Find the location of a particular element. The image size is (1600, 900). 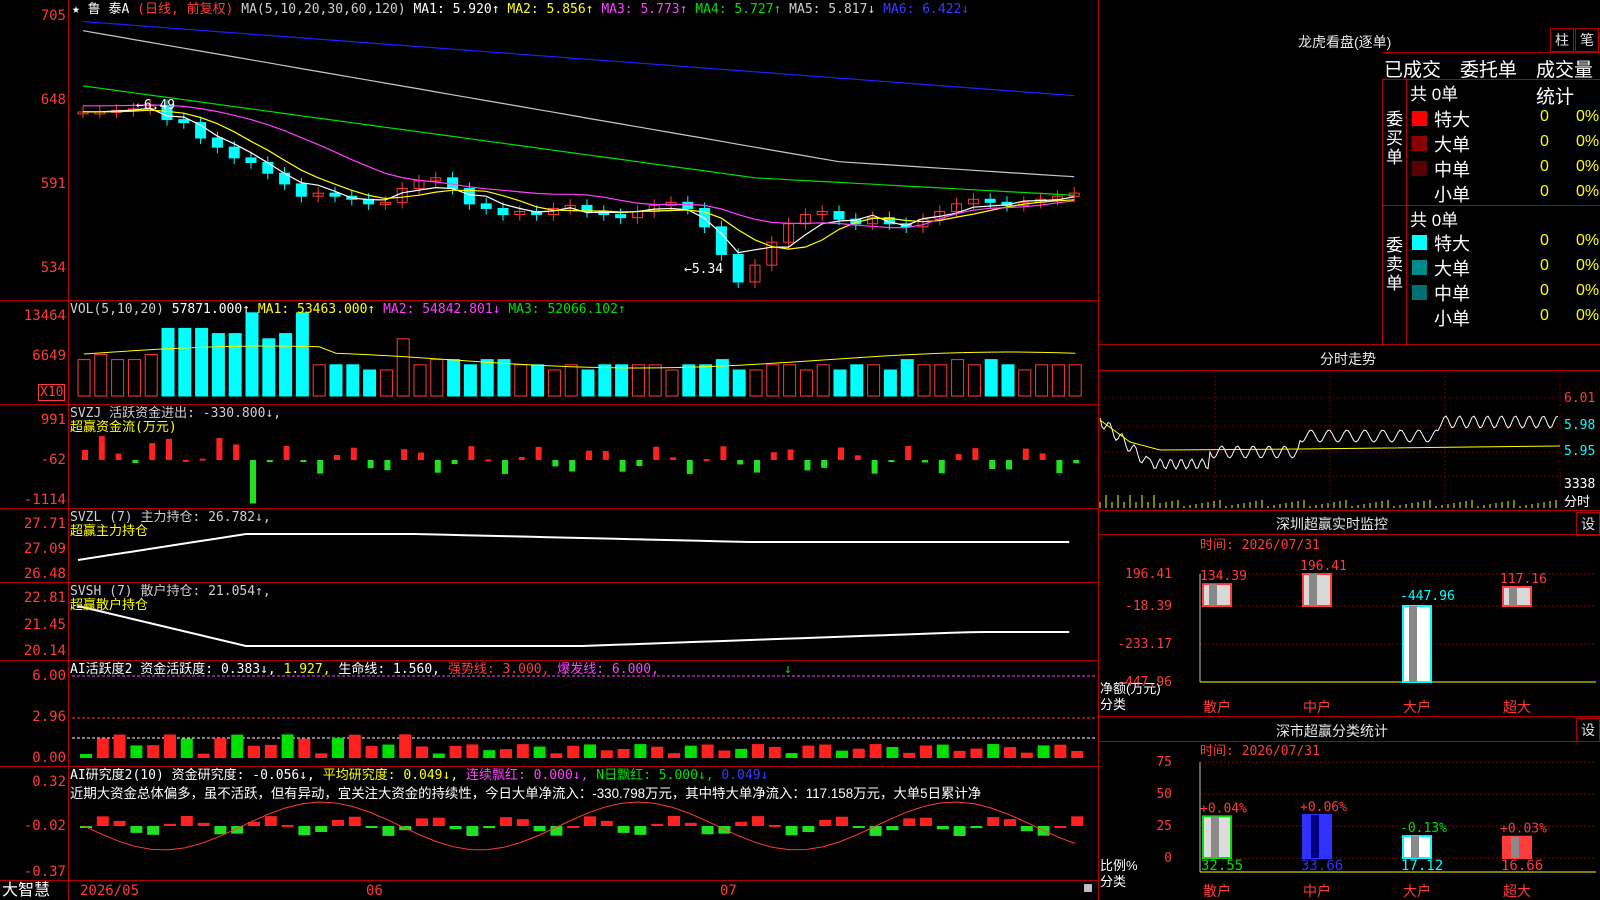

category-label: 超大 is located at coordinates (1517, 891).